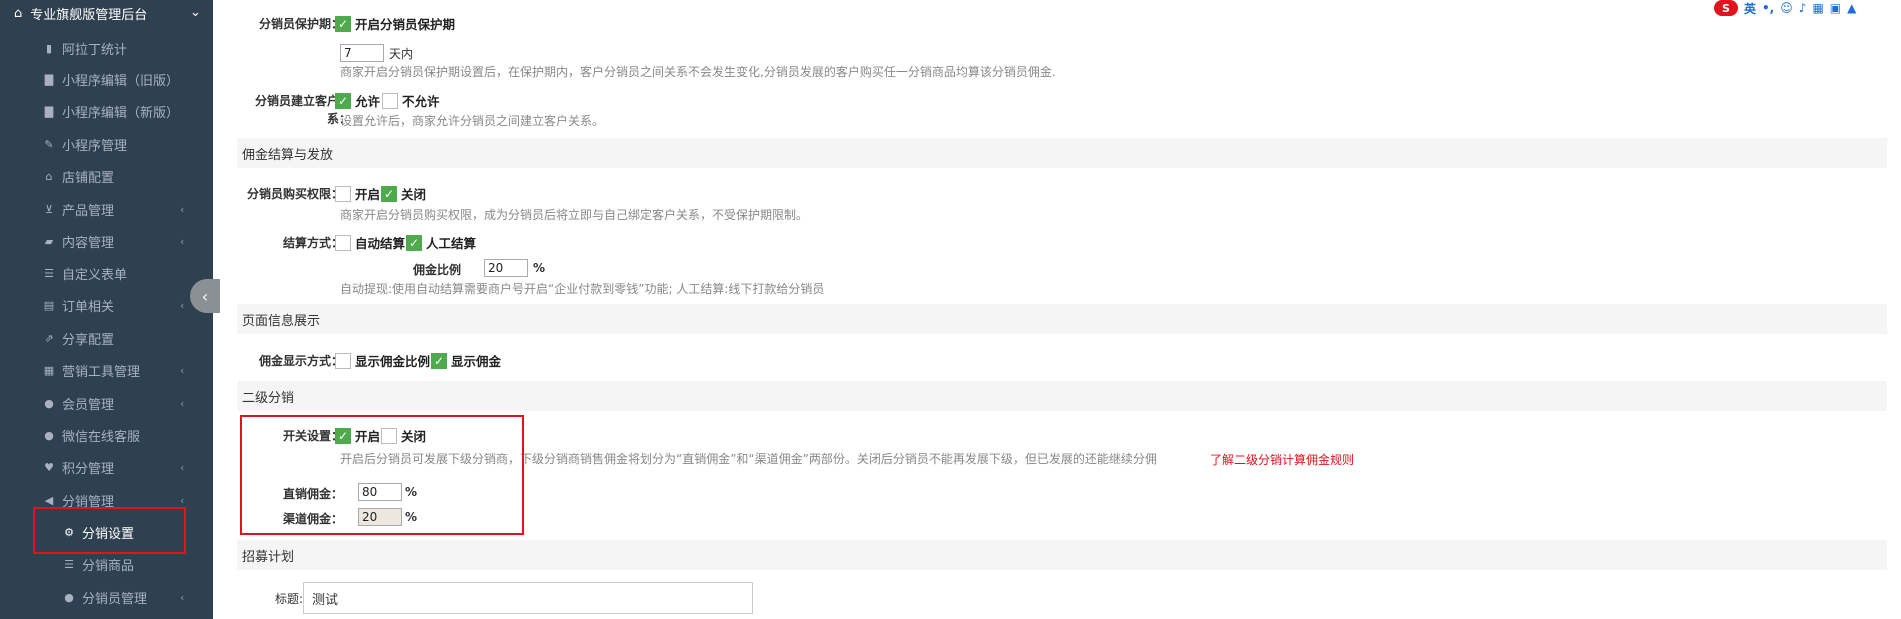 This screenshot has height=619, width=1901. I want to click on commission-display-label: 佣金显示方式：, so click(300, 361).